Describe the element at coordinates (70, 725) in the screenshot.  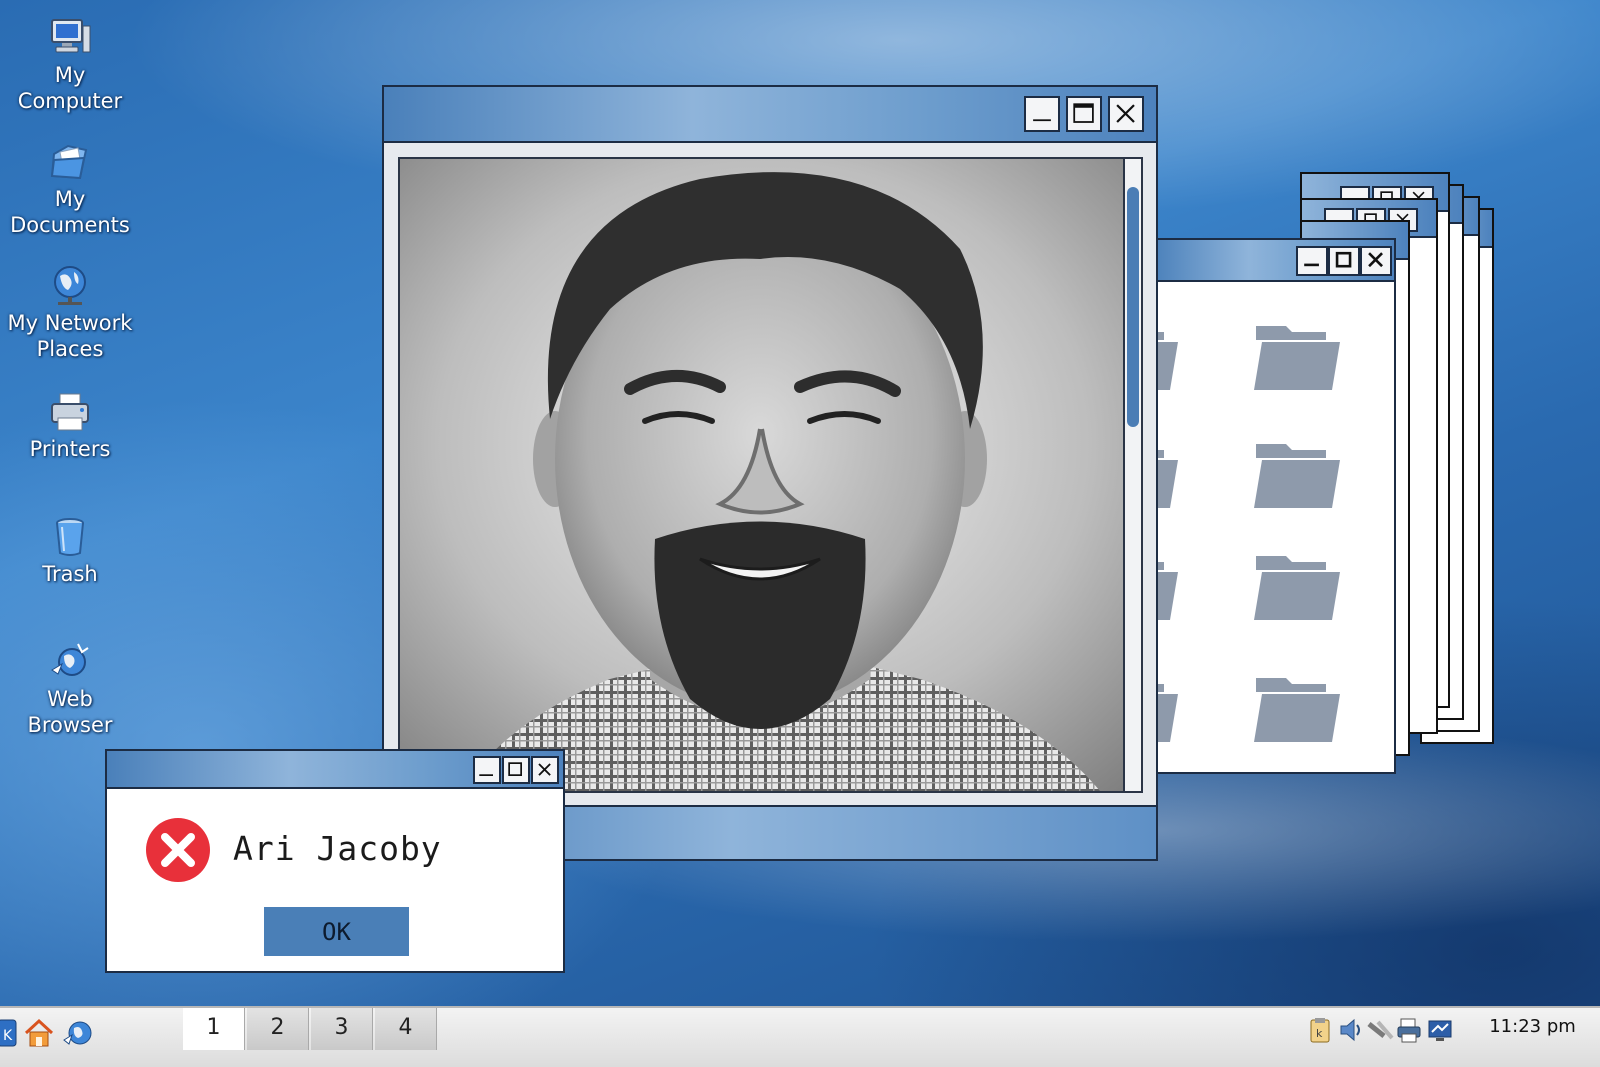
I see `desktop-icon-label: Browser` at that location.